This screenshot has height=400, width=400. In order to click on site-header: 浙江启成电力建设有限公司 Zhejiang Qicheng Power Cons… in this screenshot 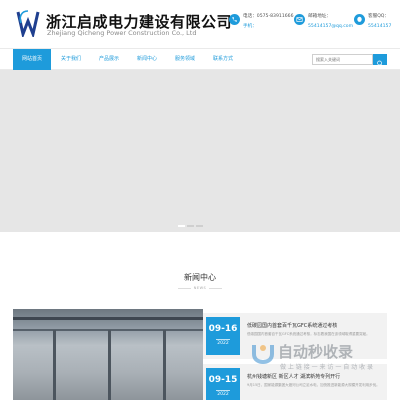, I will do `click(200, 24)`.